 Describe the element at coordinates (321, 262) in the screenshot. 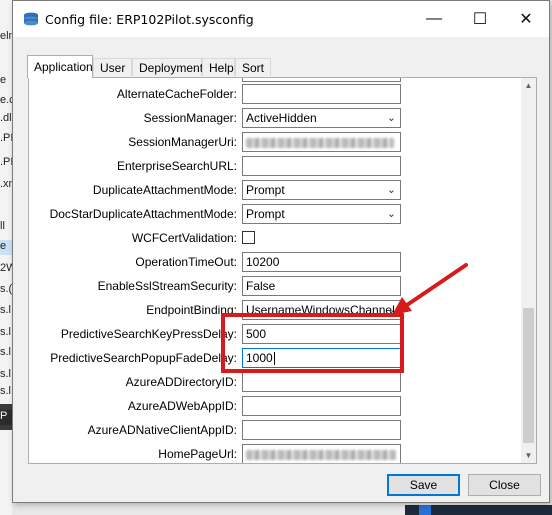

I see `operation-timeout-input: 10200` at that location.